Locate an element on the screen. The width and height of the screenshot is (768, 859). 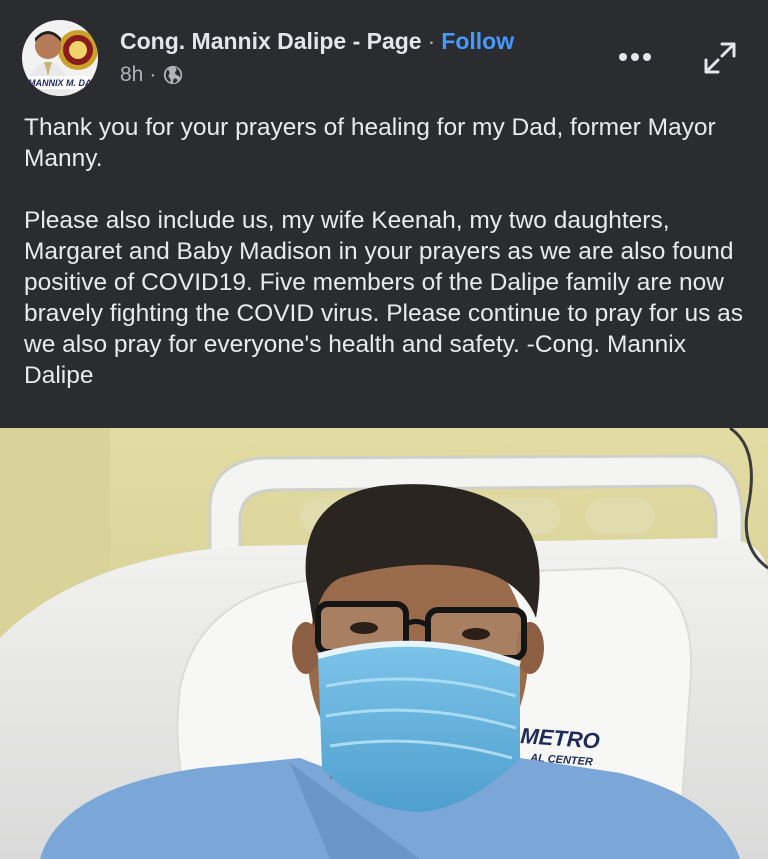
expand-icon is located at coordinates (720, 58).